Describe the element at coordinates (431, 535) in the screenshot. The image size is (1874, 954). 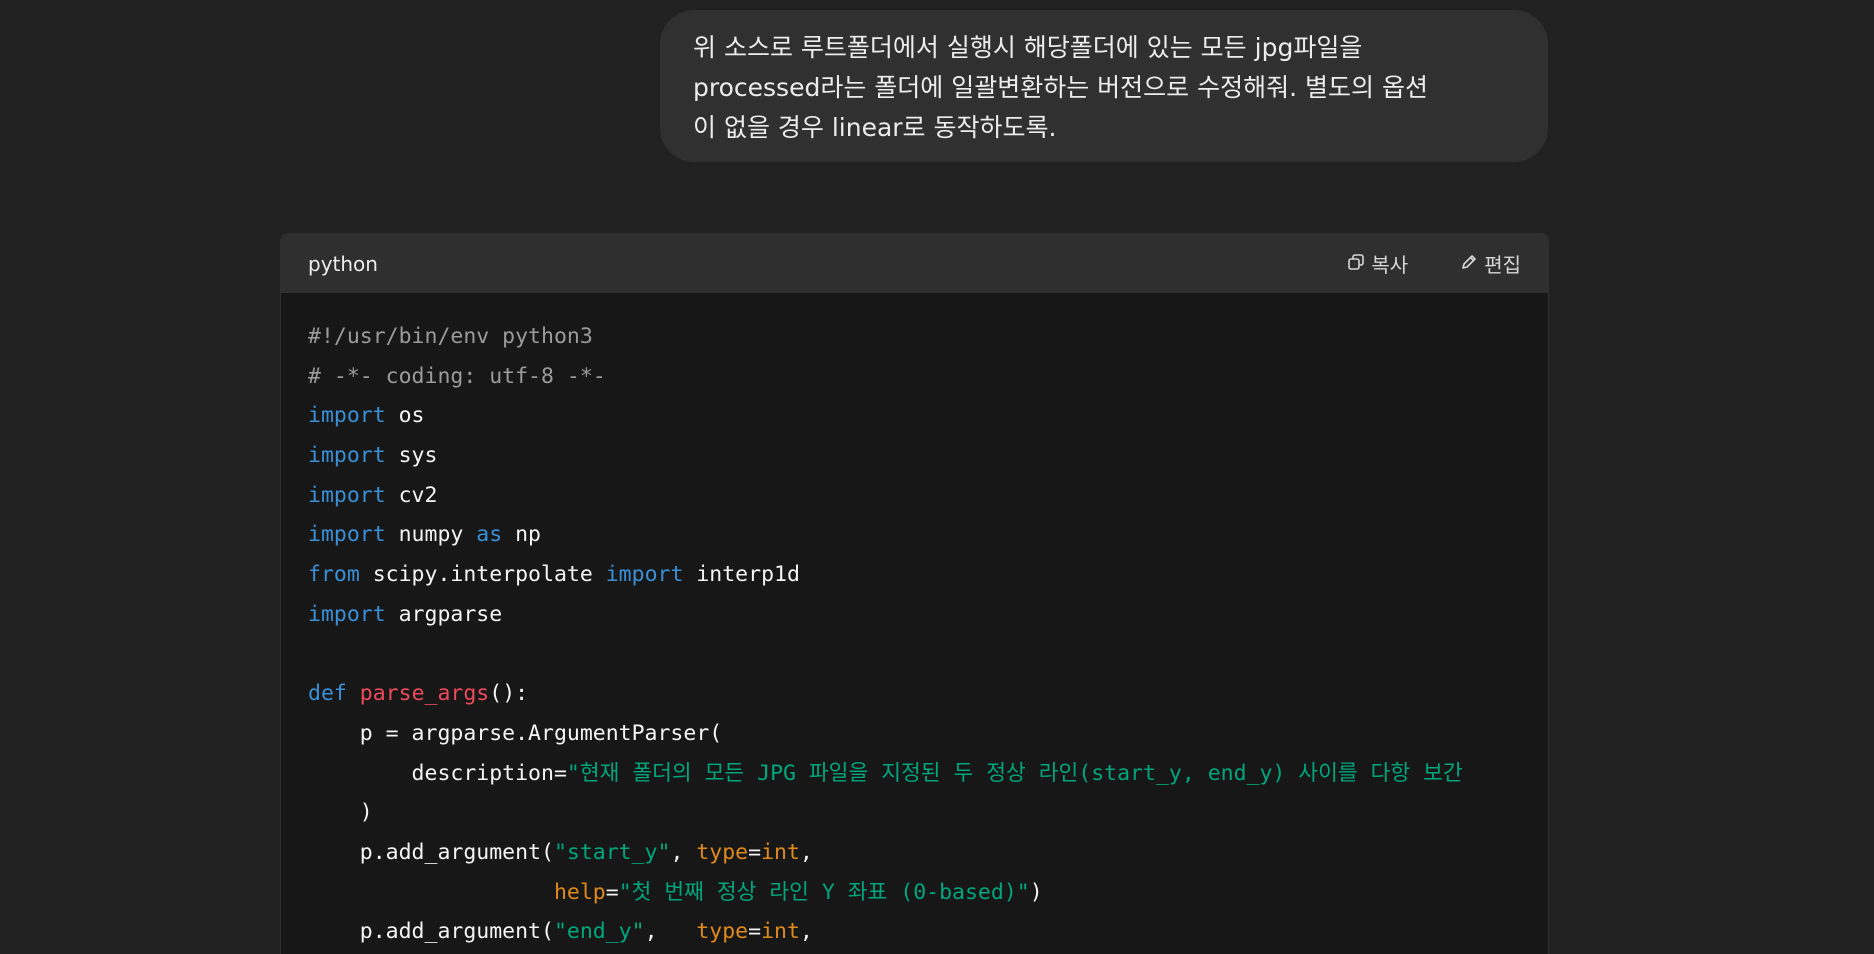
I see `code-token: numpy` at that location.